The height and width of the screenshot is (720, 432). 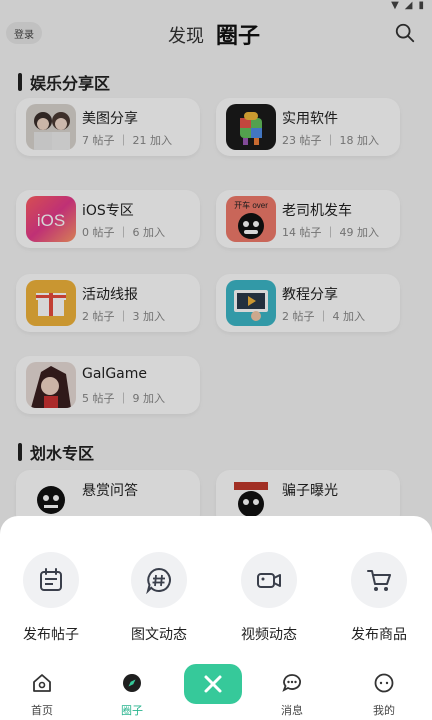 I want to click on video-icon, so click(x=269, y=580).